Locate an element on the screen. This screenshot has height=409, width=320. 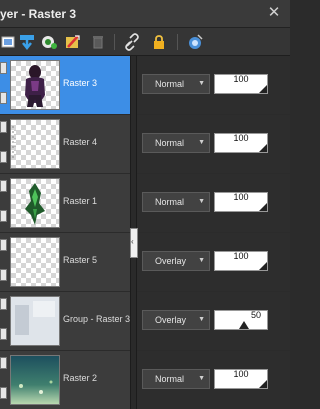
panel-splitter: ‹ is located at coordinates (134, 232).